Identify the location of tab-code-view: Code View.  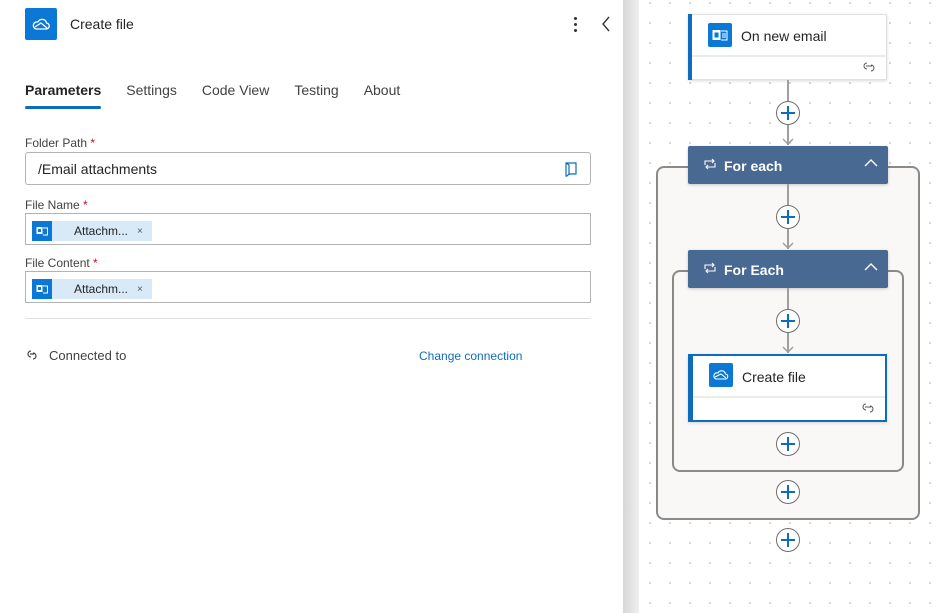
(235, 95).